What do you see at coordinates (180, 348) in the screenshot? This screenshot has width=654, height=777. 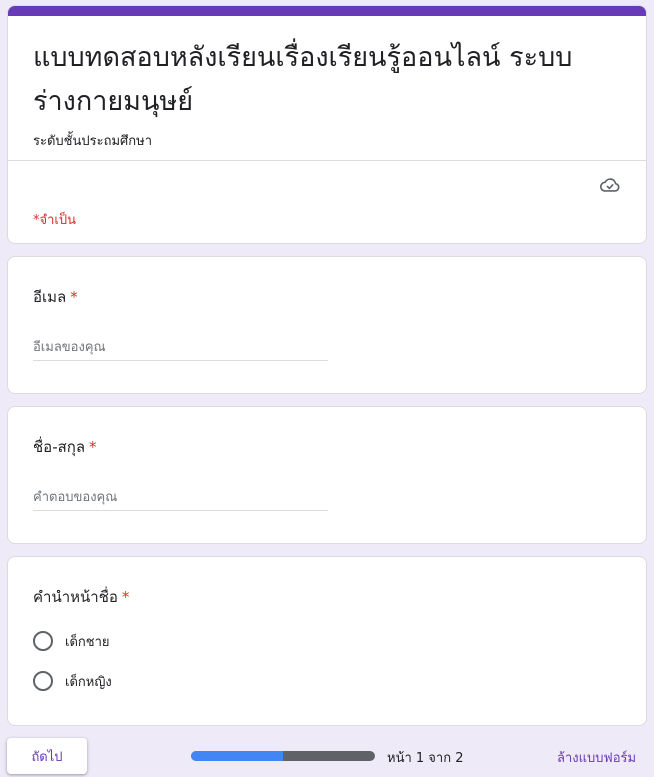 I see `email-input` at bounding box center [180, 348].